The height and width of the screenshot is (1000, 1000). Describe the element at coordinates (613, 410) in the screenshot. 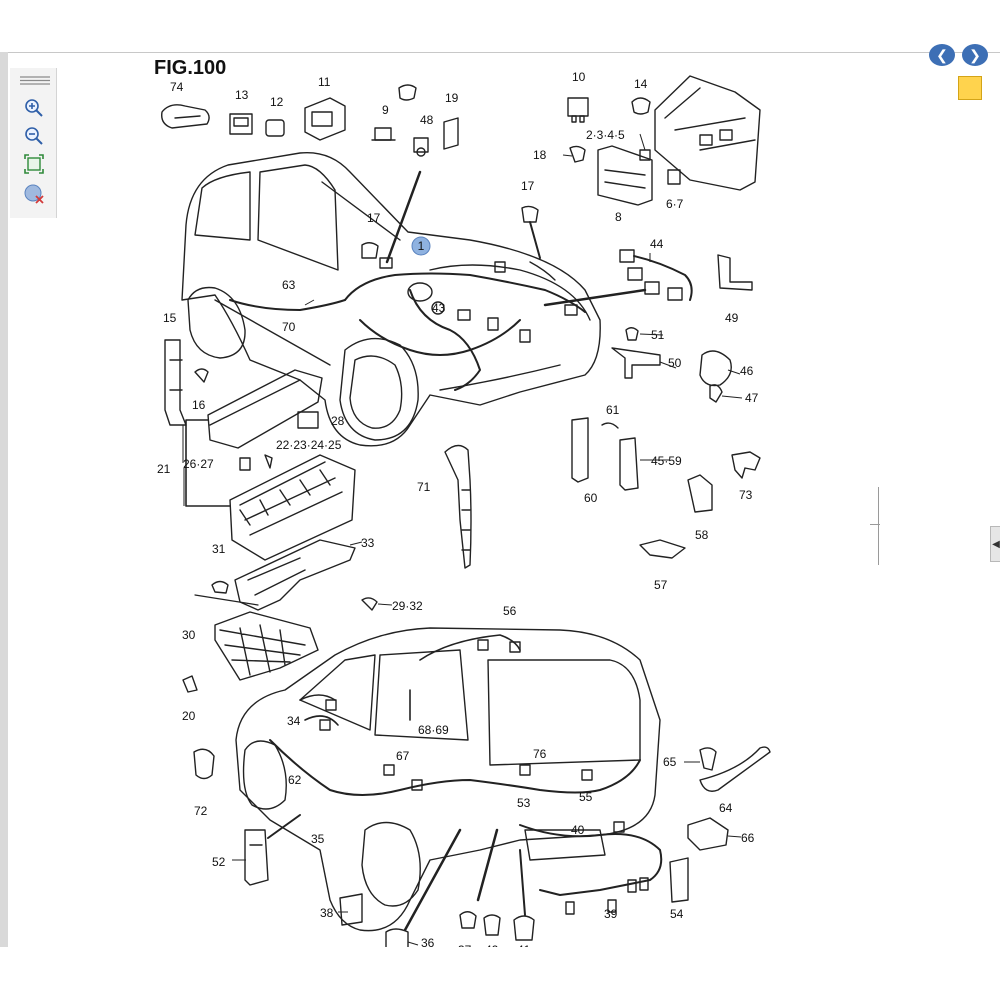

I see `callout-61: 61` at that location.